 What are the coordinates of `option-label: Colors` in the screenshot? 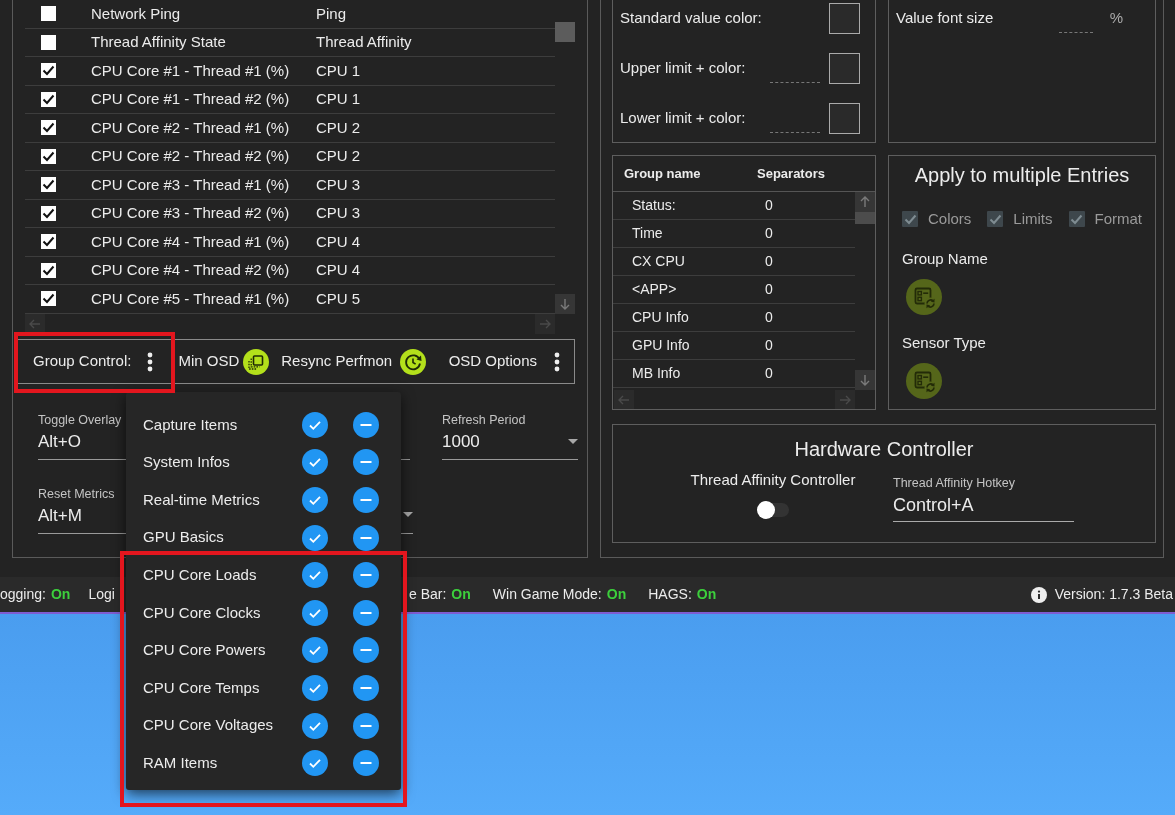 It's located at (950, 218).